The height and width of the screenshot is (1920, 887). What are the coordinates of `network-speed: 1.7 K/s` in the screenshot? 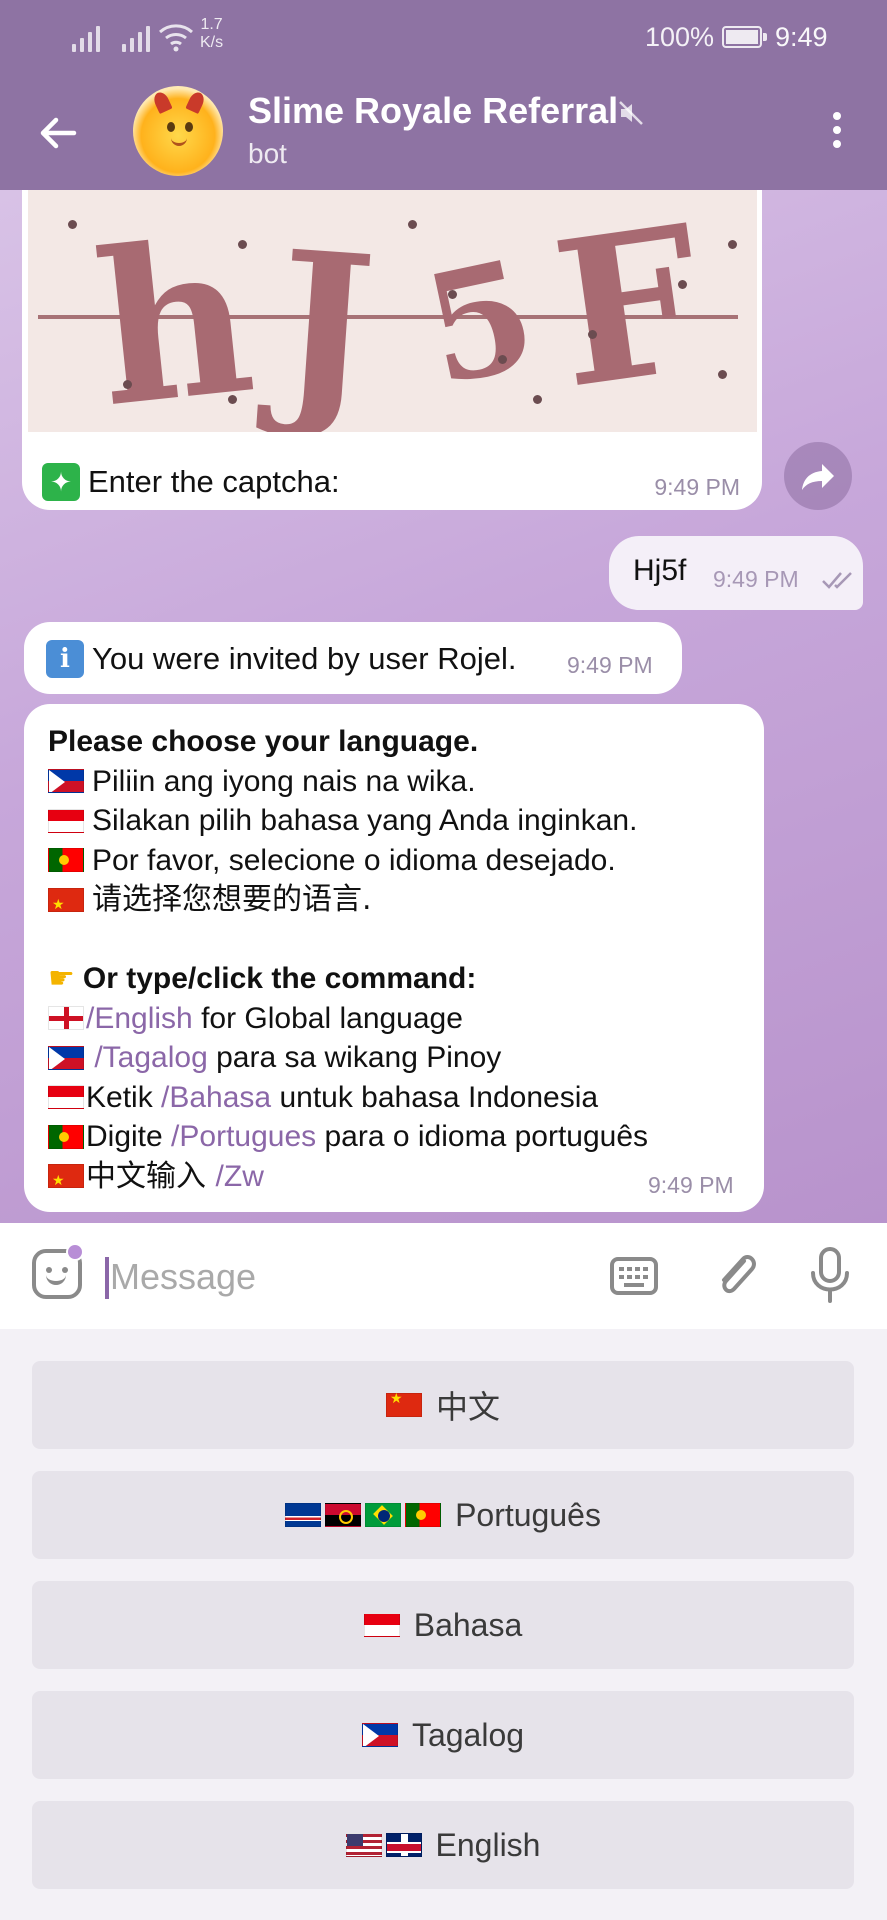 It's located at (211, 34).